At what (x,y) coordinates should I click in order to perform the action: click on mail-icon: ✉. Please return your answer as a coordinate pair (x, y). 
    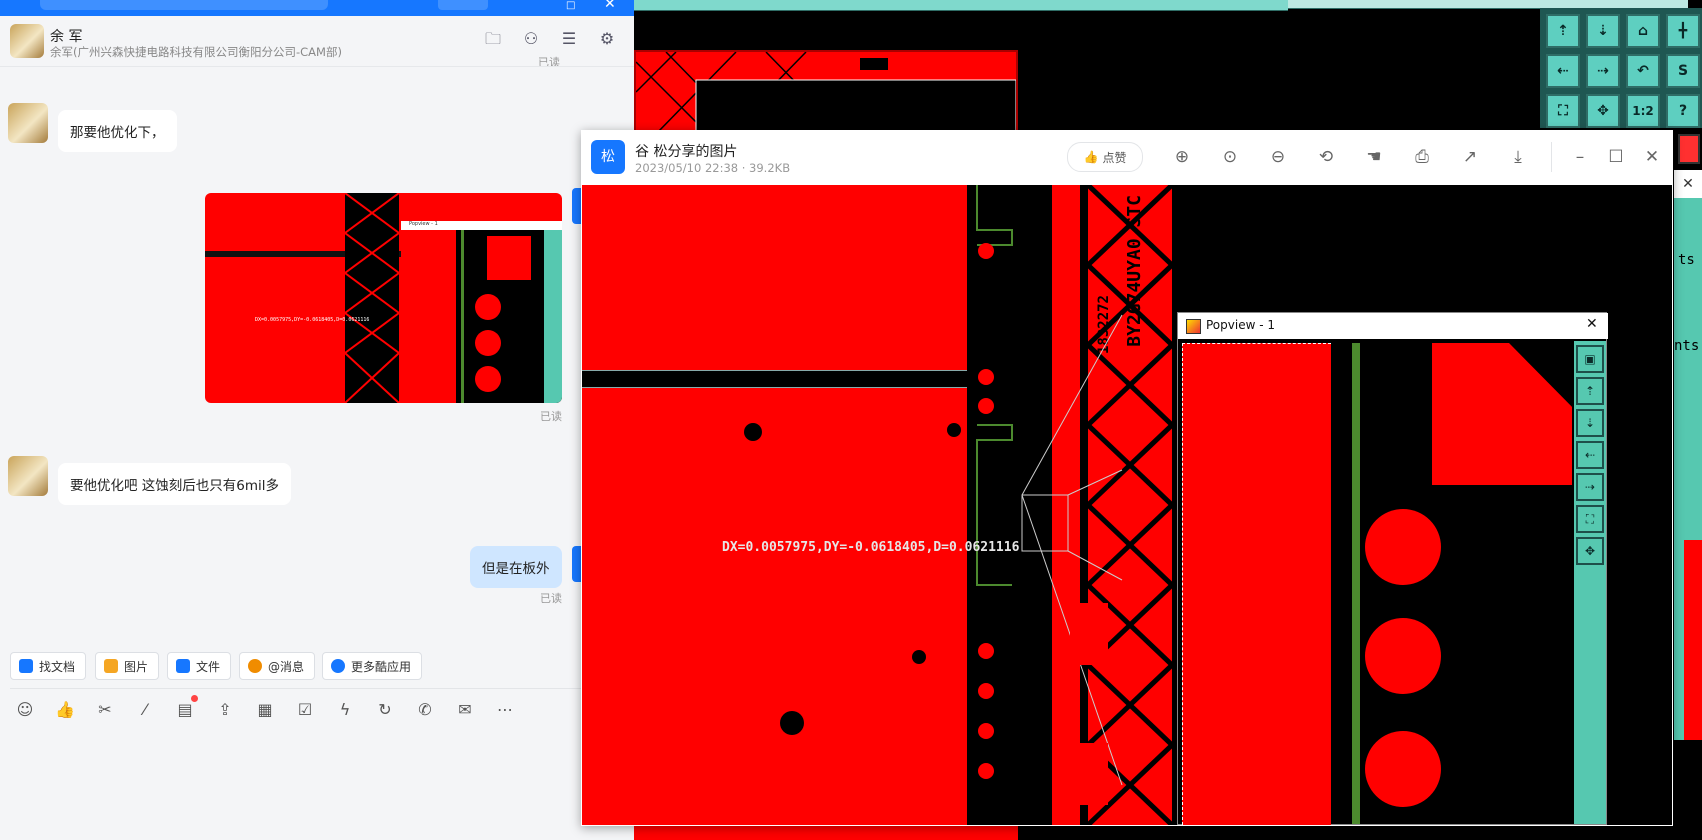
    Looking at the image, I should click on (465, 710).